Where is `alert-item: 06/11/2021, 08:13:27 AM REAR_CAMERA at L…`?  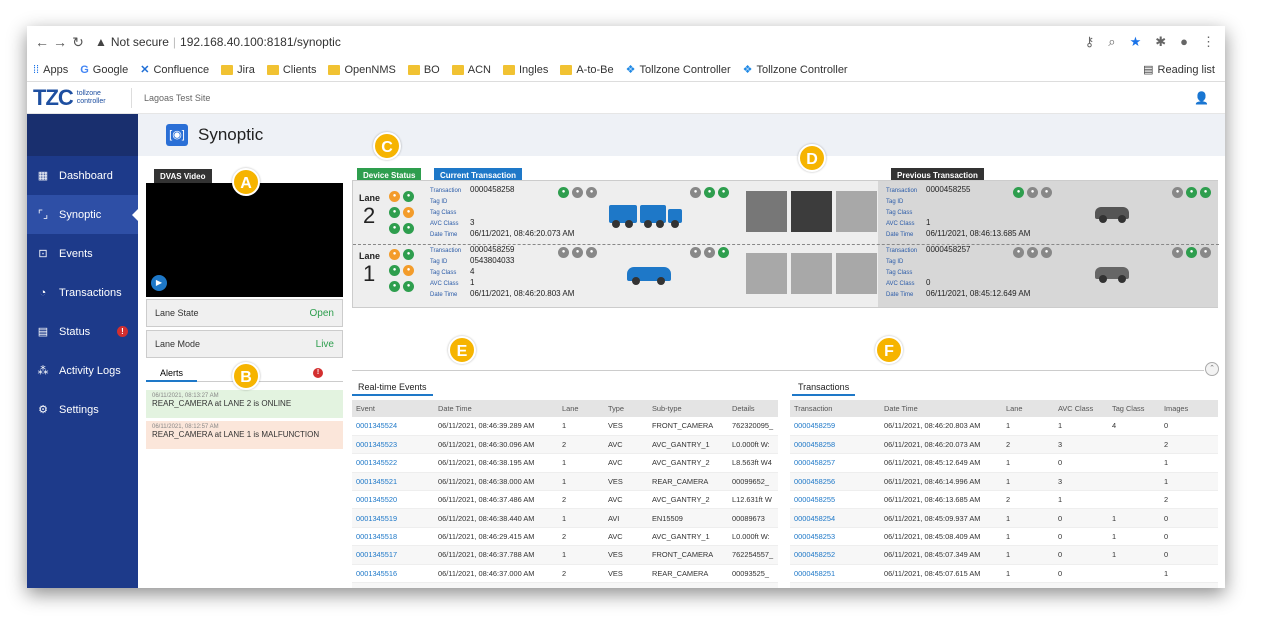
alert-item: 06/11/2021, 08:13:27 AM REAR_CAMERA at L… is located at coordinates (244, 404).